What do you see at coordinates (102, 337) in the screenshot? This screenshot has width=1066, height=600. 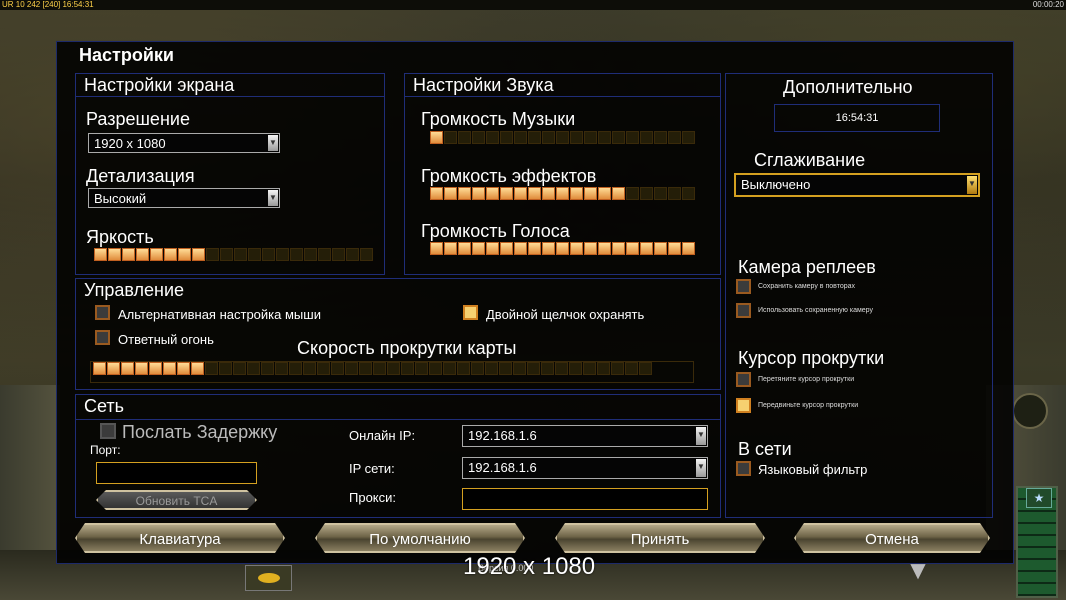 I see `return-fire-checkbox` at bounding box center [102, 337].